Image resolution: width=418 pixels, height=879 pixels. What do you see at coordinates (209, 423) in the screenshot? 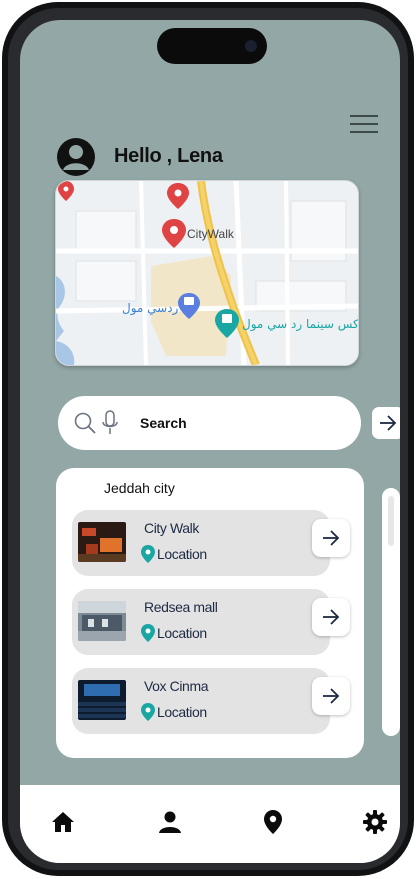
I see `search-bar: Search` at bounding box center [209, 423].